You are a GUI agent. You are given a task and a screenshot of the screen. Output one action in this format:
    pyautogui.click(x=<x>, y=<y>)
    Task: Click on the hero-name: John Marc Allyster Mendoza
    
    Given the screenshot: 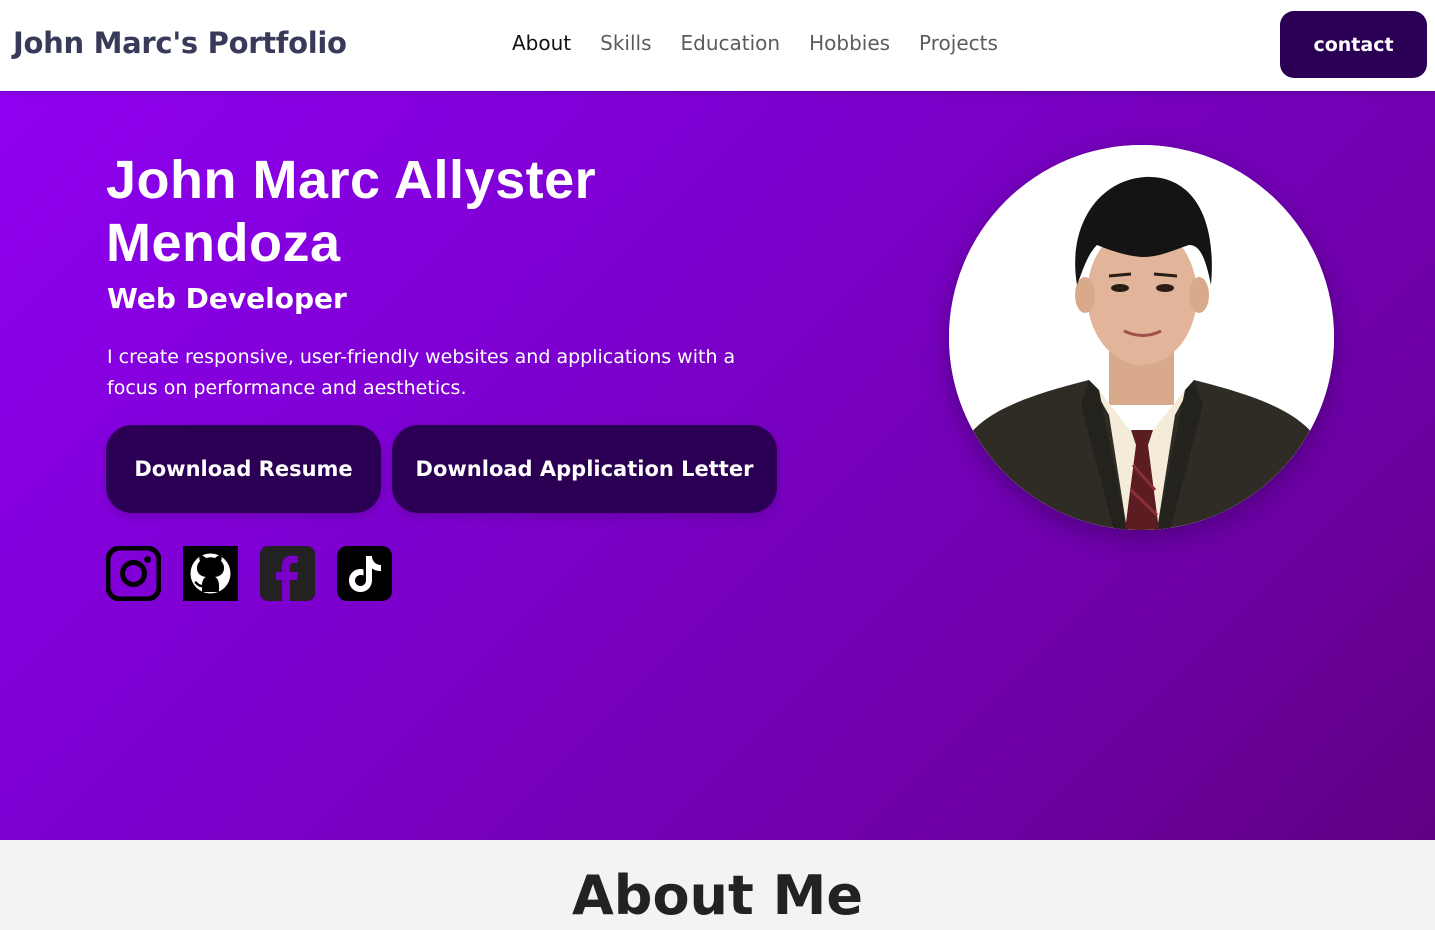 What is the action you would take?
    pyautogui.click(x=351, y=211)
    